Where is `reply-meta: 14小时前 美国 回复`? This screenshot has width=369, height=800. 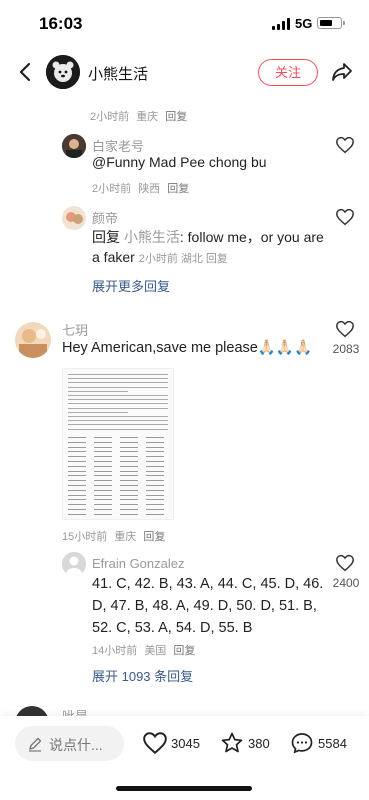
reply-meta: 14小时前 美国 回复 is located at coordinates (145, 650).